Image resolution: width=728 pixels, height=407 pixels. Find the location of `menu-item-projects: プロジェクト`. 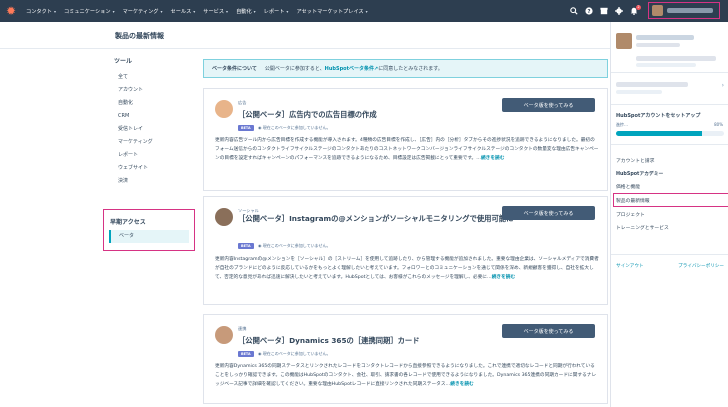

menu-item-projects: プロジェクト is located at coordinates (630, 214).